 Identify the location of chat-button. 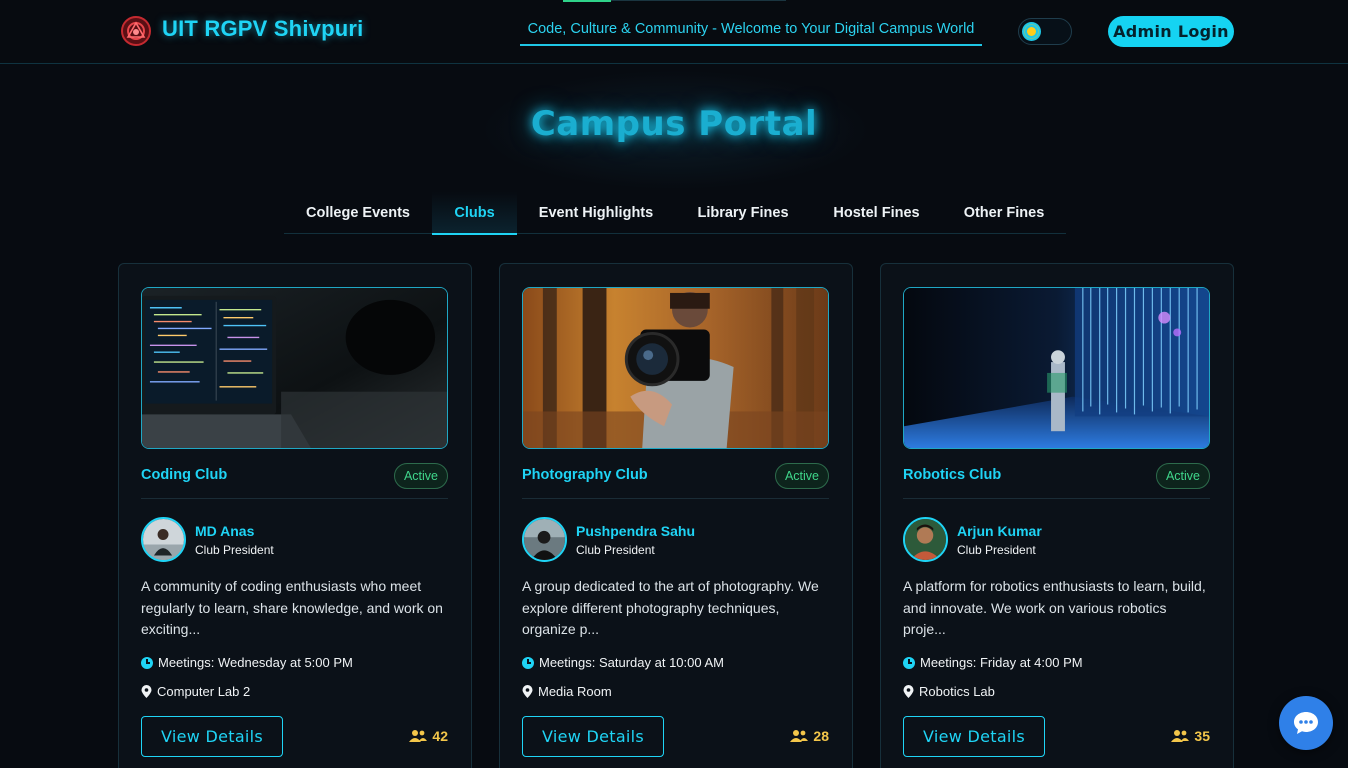
(1306, 723).